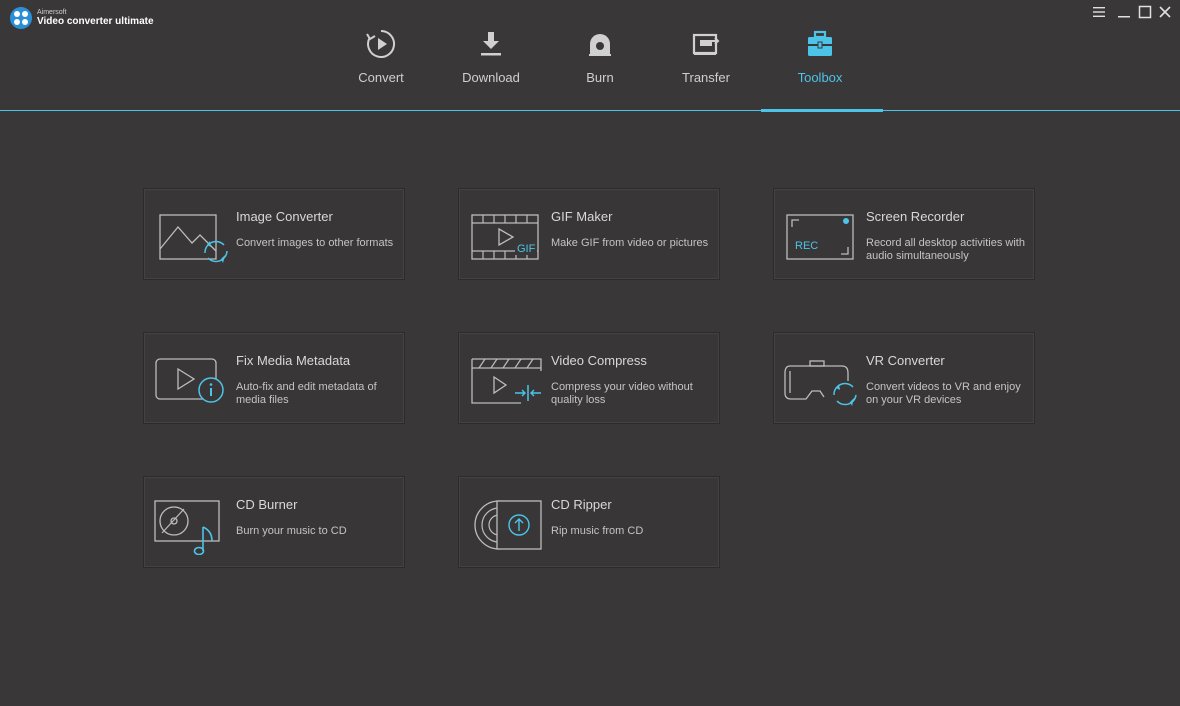 The height and width of the screenshot is (706, 1180). Describe the element at coordinates (291, 531) in the screenshot. I see `tool-description: Burn your music to CD` at that location.